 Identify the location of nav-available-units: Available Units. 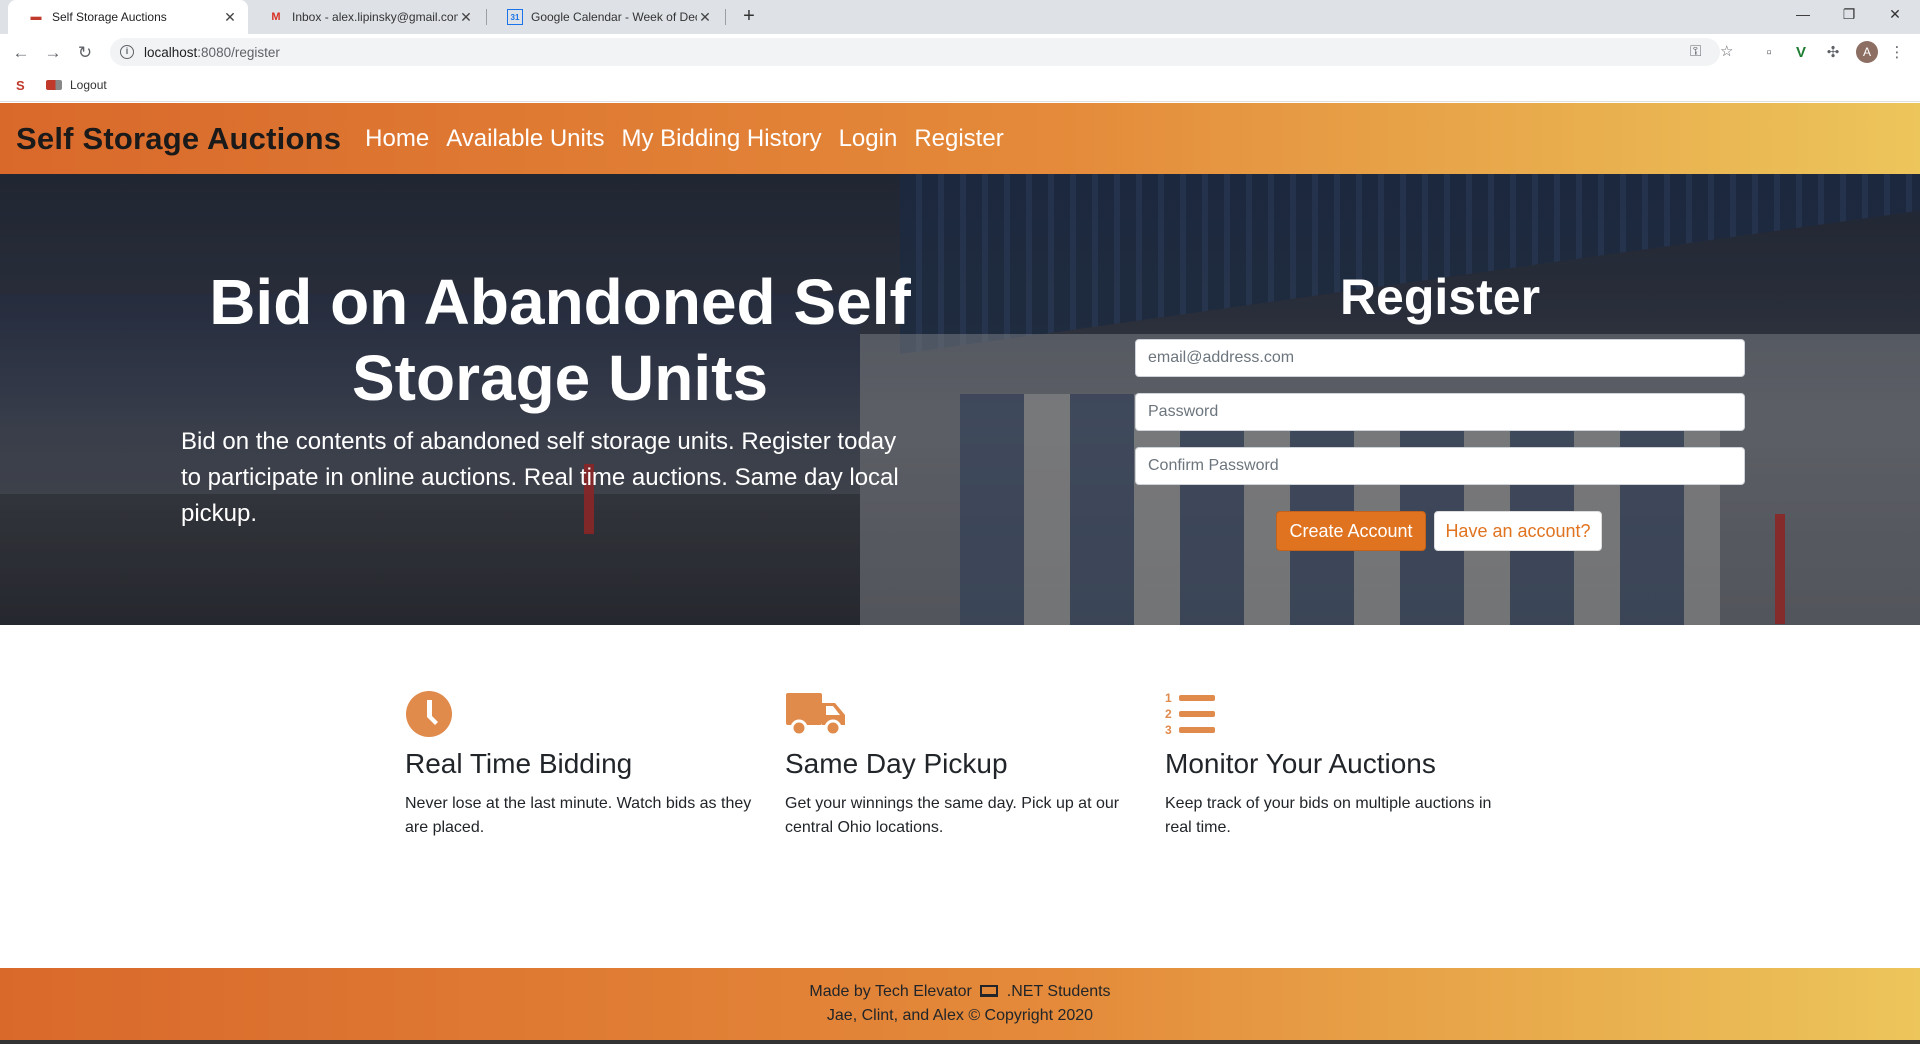
(525, 139).